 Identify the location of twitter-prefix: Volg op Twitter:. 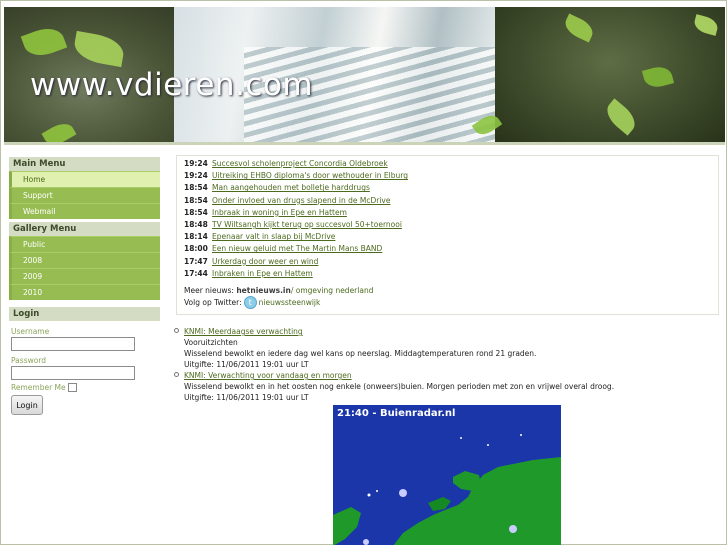
(213, 302).